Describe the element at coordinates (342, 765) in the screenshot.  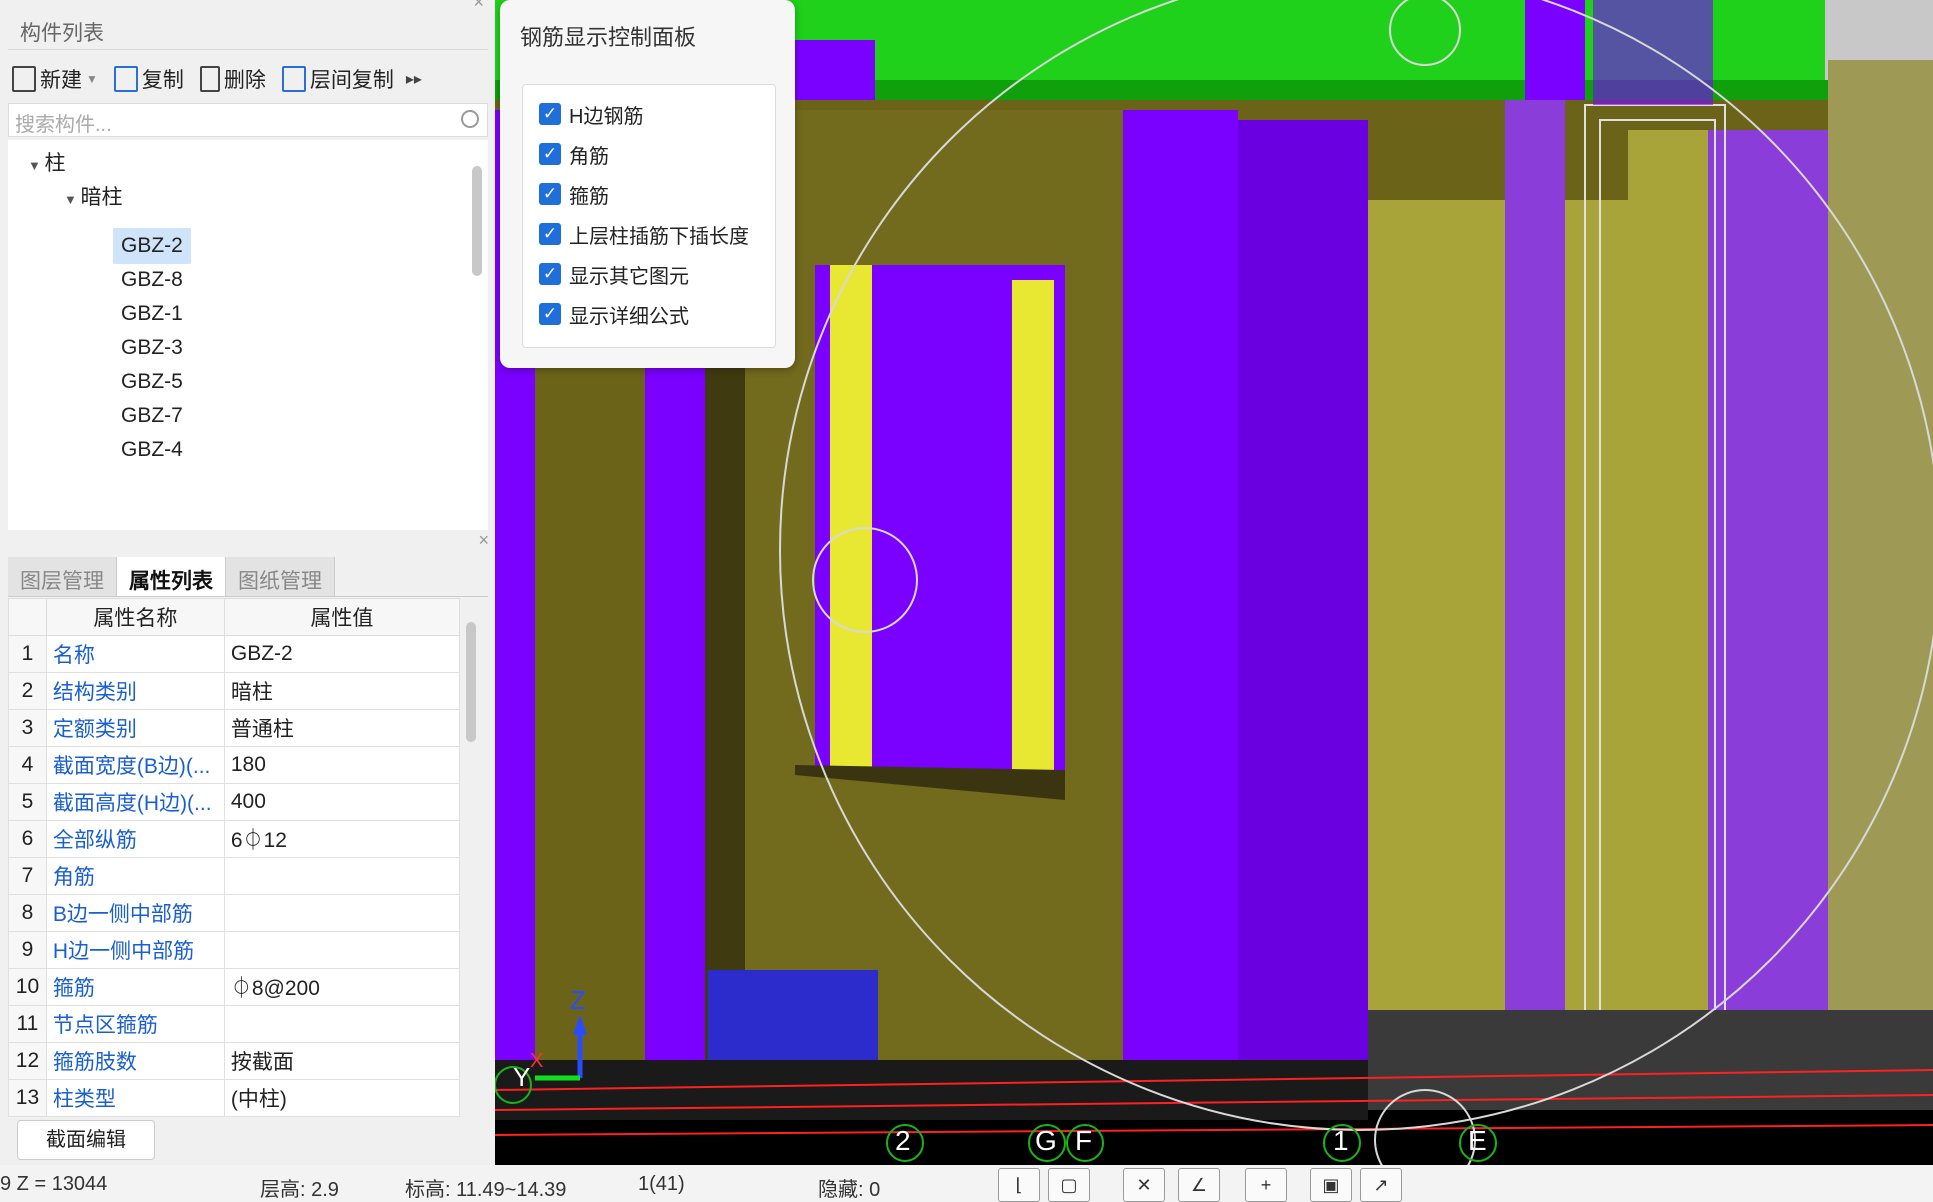
I see `property-value: 180` at that location.